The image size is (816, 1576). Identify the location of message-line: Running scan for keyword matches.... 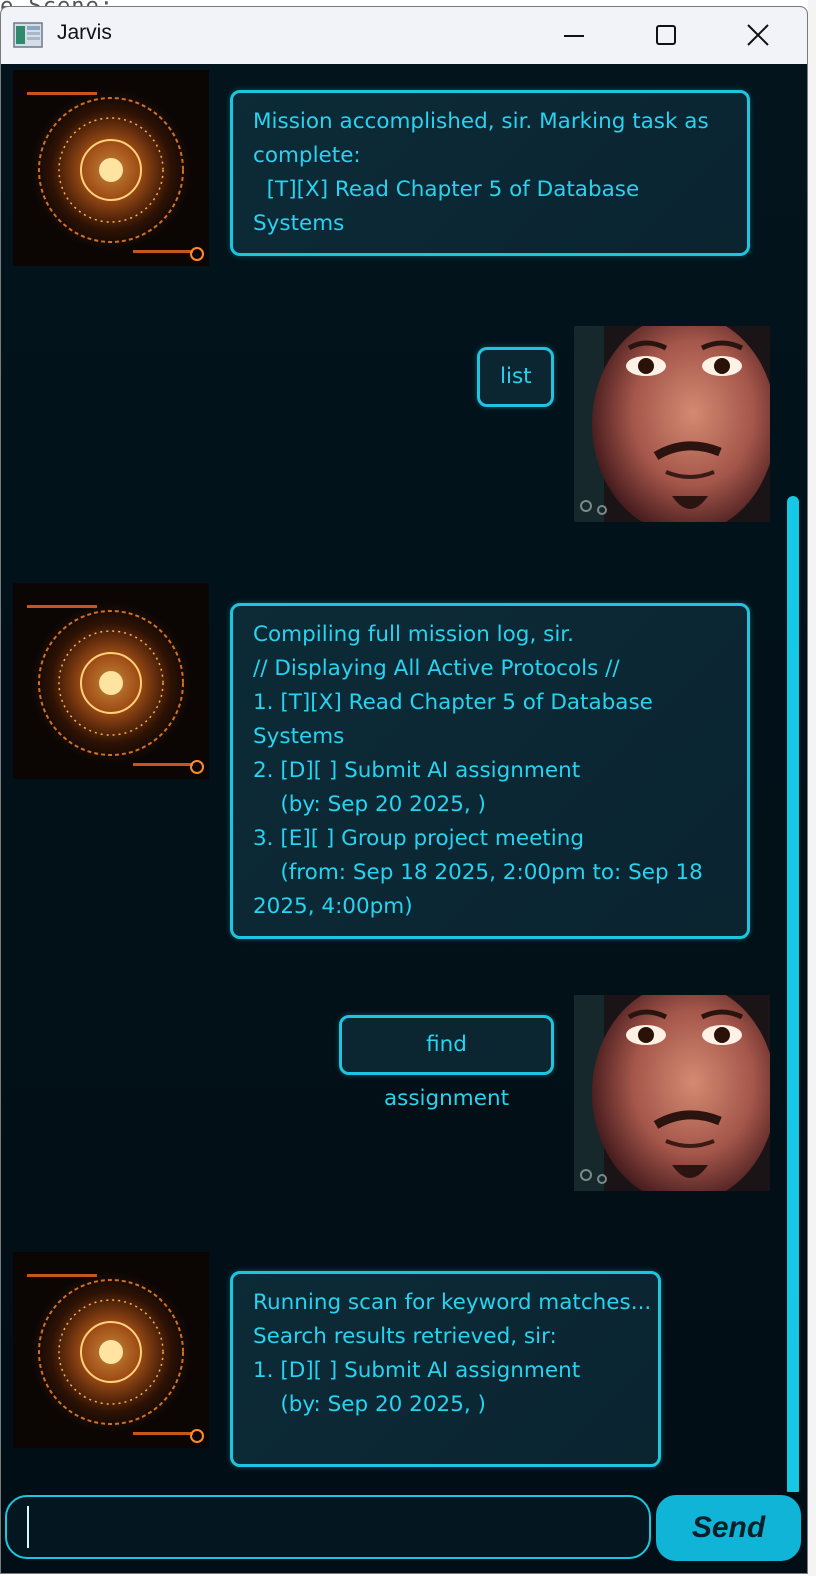
(452, 1302).